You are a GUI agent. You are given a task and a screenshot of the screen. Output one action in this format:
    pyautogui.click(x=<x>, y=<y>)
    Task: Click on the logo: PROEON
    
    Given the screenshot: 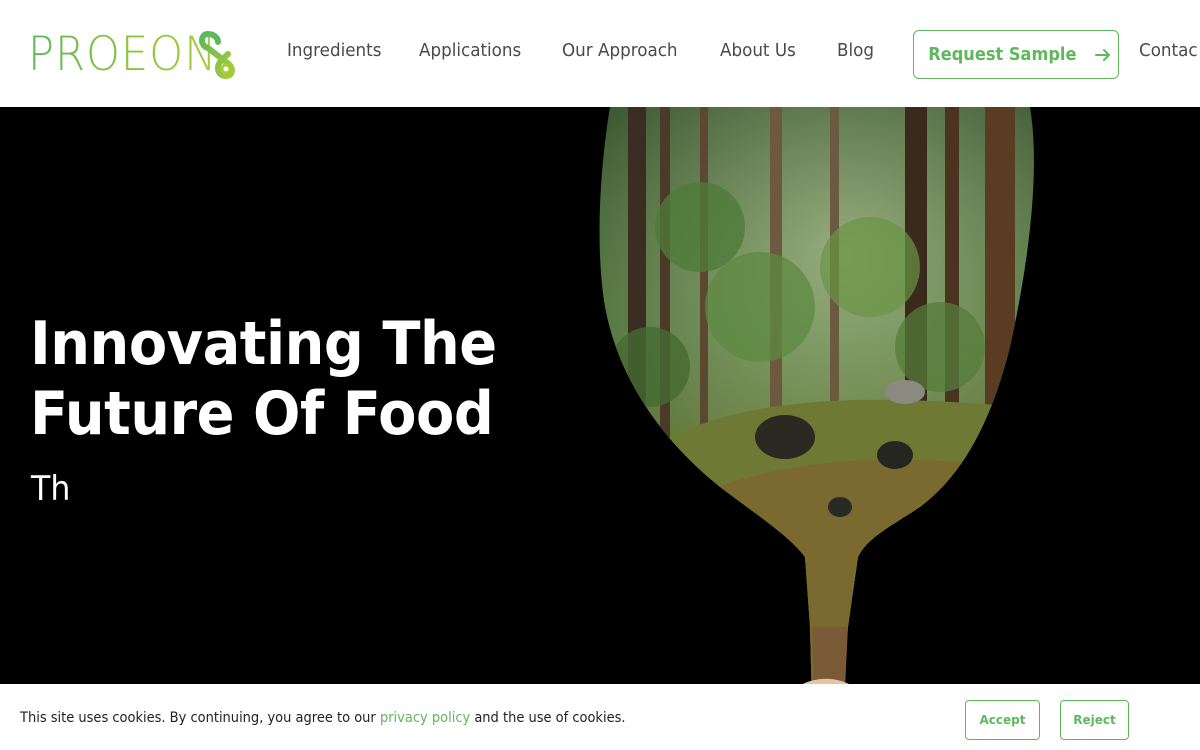 What is the action you would take?
    pyautogui.click(x=131, y=54)
    